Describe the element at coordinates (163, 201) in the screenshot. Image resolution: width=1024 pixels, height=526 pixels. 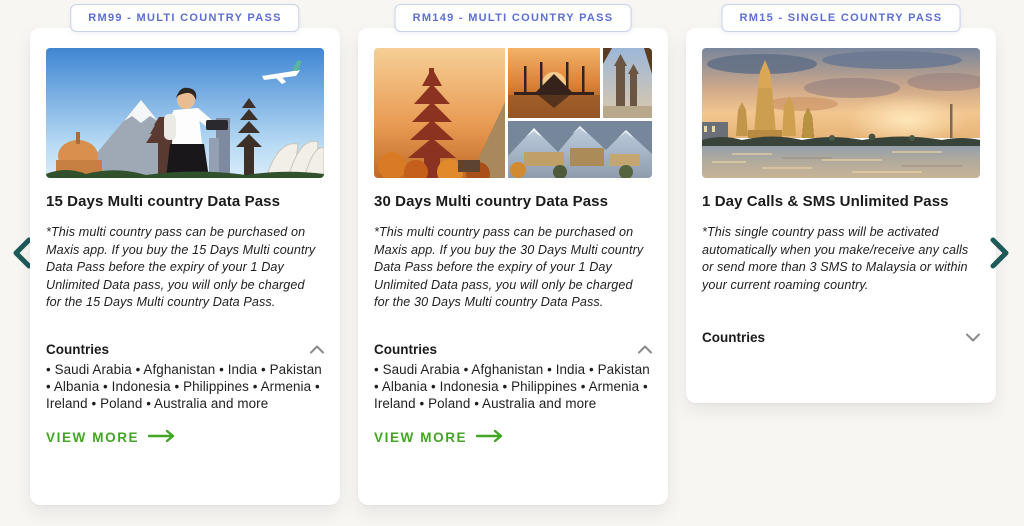
I see `pass-title: 15 Days Multi country Data Pass` at that location.